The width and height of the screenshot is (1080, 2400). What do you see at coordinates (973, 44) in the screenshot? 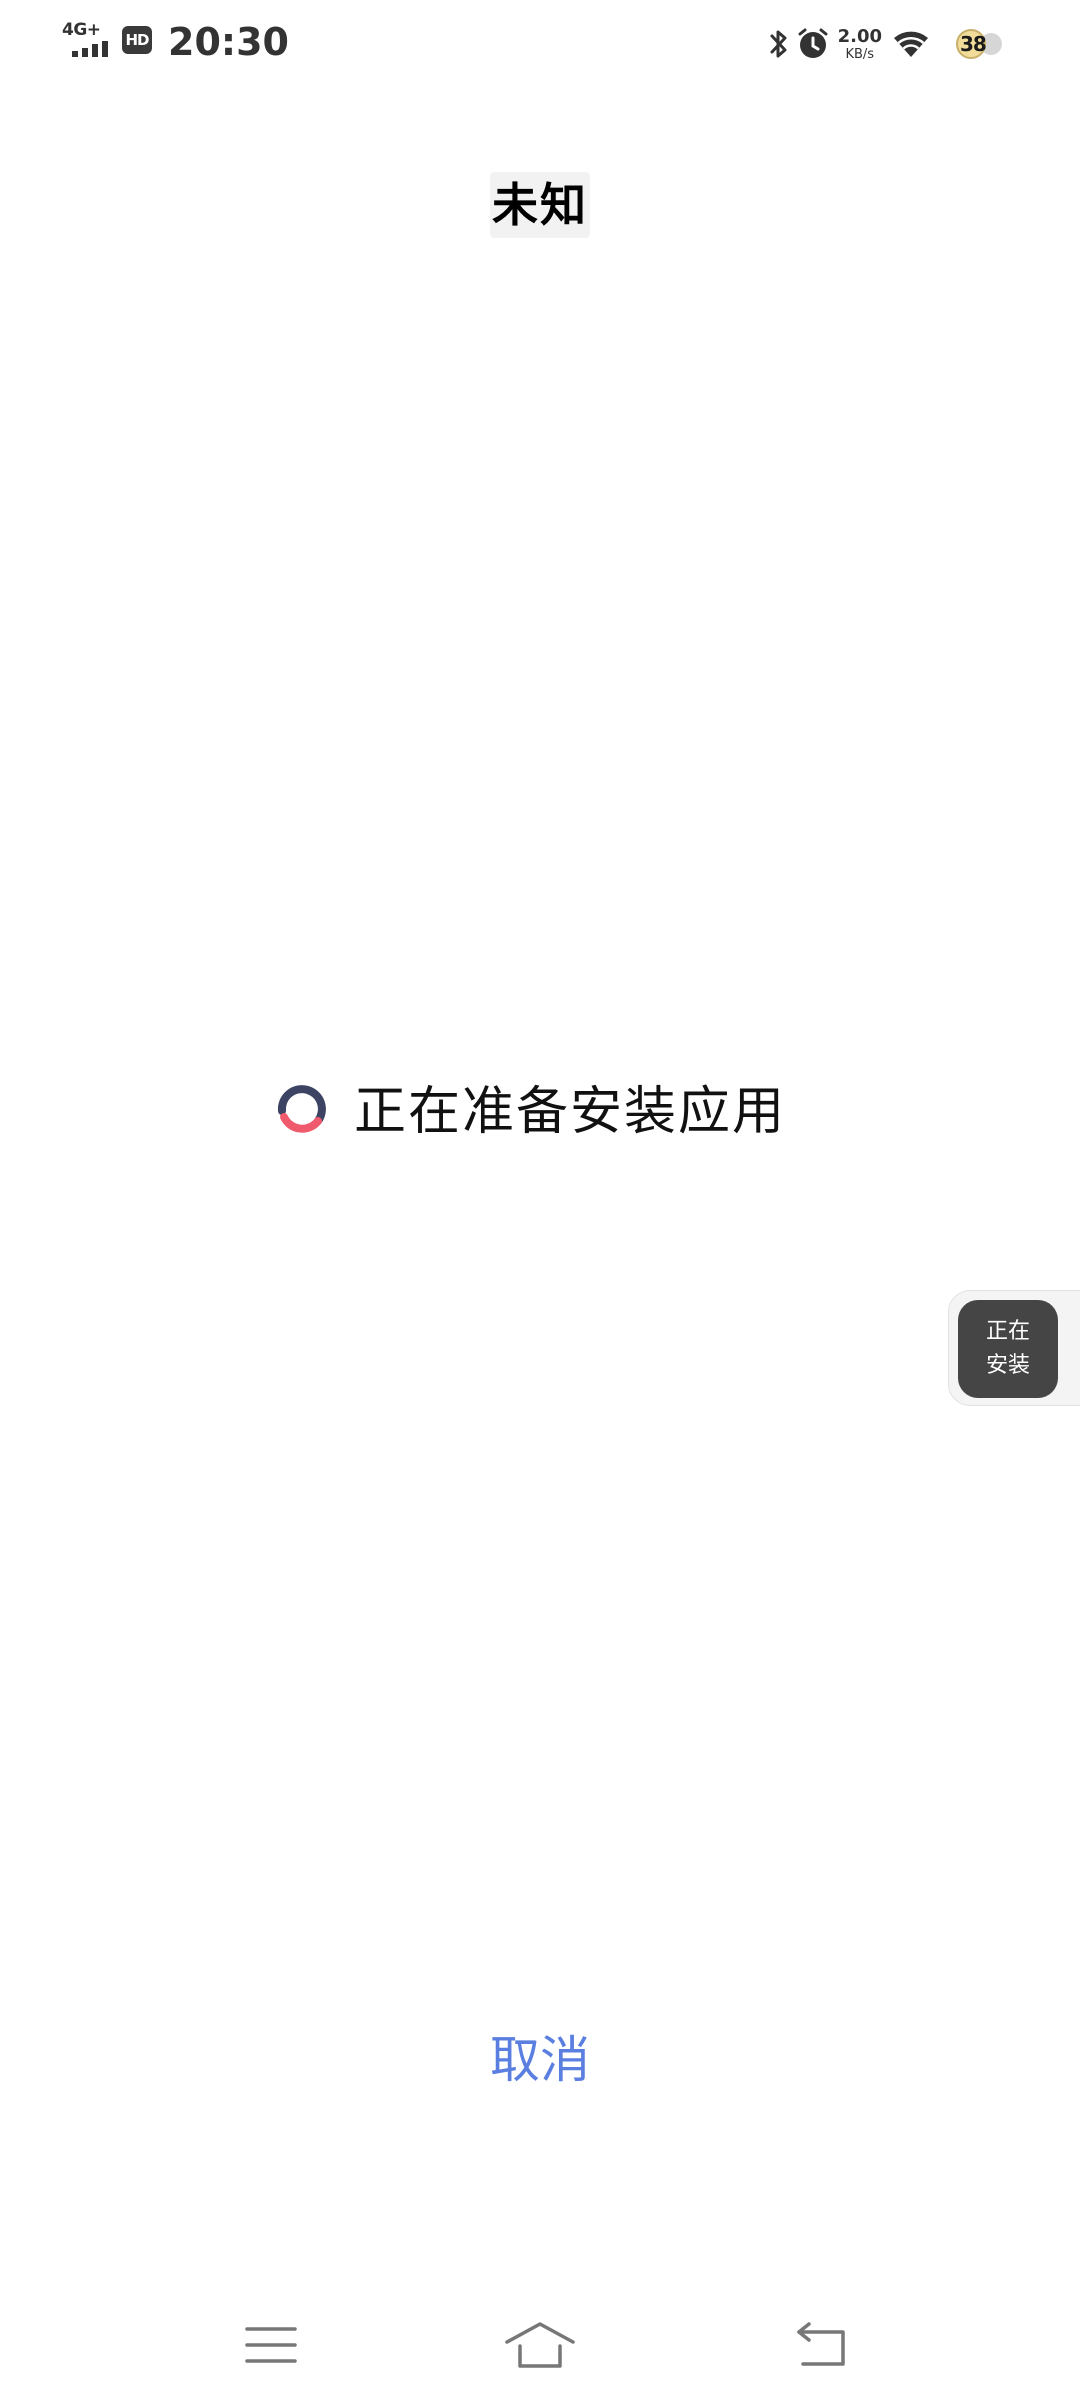
I see `battery-level: 38` at bounding box center [973, 44].